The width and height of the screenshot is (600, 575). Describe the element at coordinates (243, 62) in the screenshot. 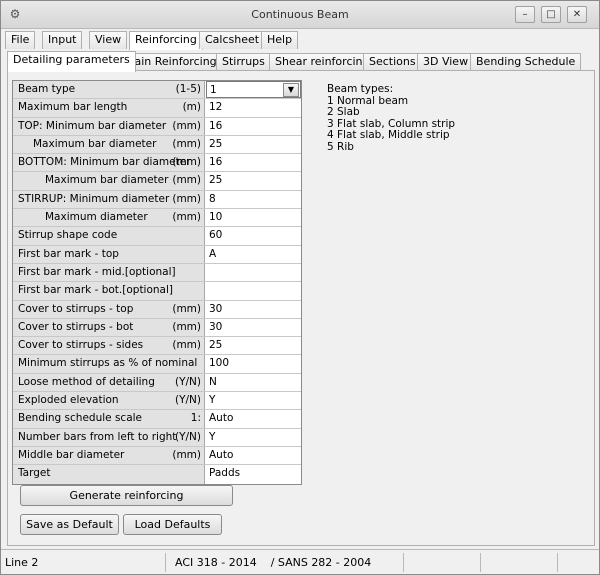

I see `tab-stirrups: Stirrups` at that location.